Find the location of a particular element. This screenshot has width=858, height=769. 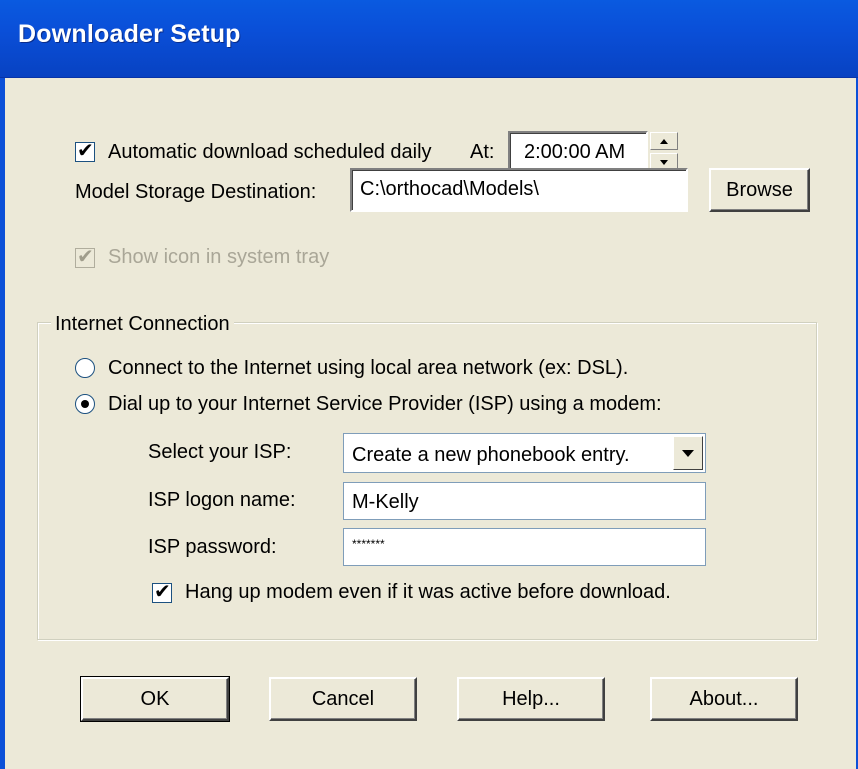

auto-download-checkbox: ✔ is located at coordinates (85, 151).